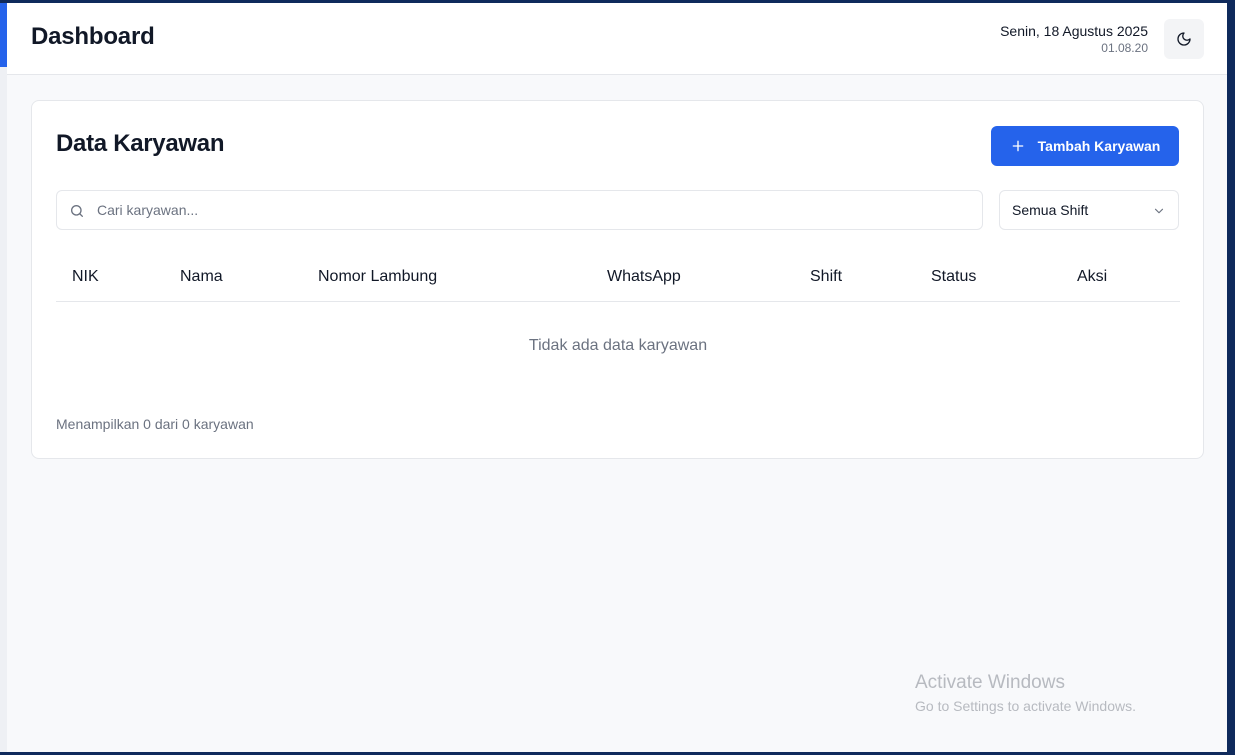  I want to click on page-title: Dashboard, so click(93, 36).